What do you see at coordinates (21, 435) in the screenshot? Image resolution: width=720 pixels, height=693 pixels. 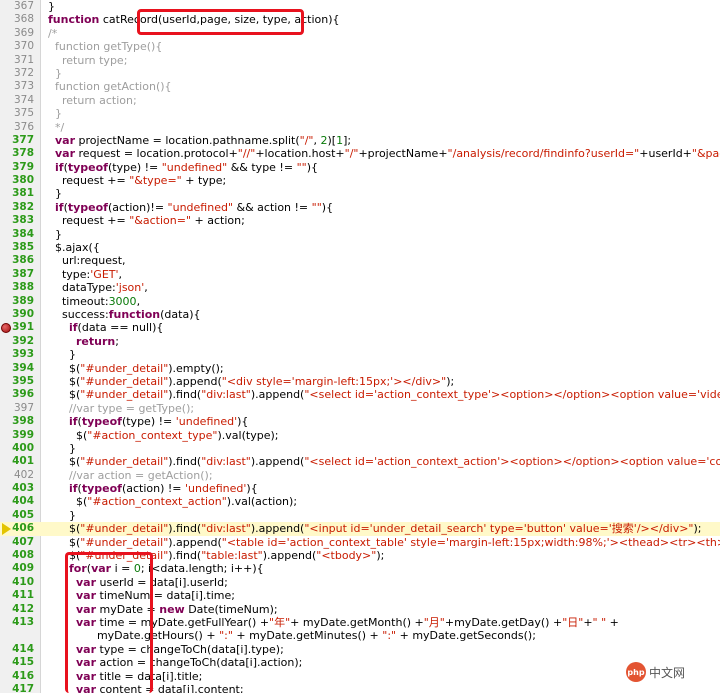 I see `line-number: 399` at bounding box center [21, 435].